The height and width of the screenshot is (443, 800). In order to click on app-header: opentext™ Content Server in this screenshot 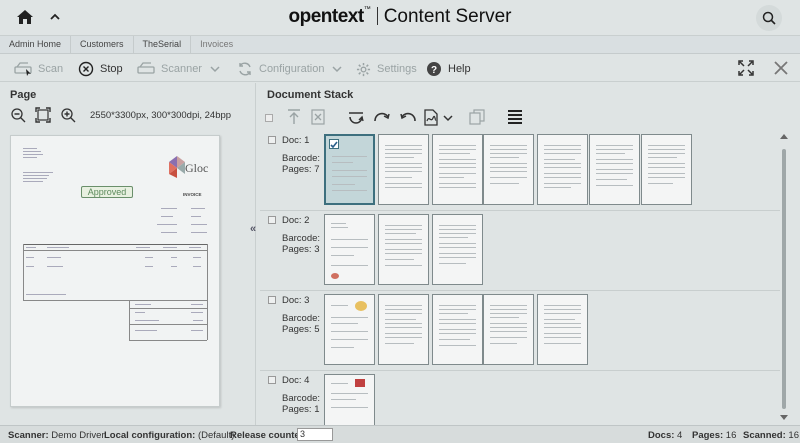, I will do `click(400, 18)`.